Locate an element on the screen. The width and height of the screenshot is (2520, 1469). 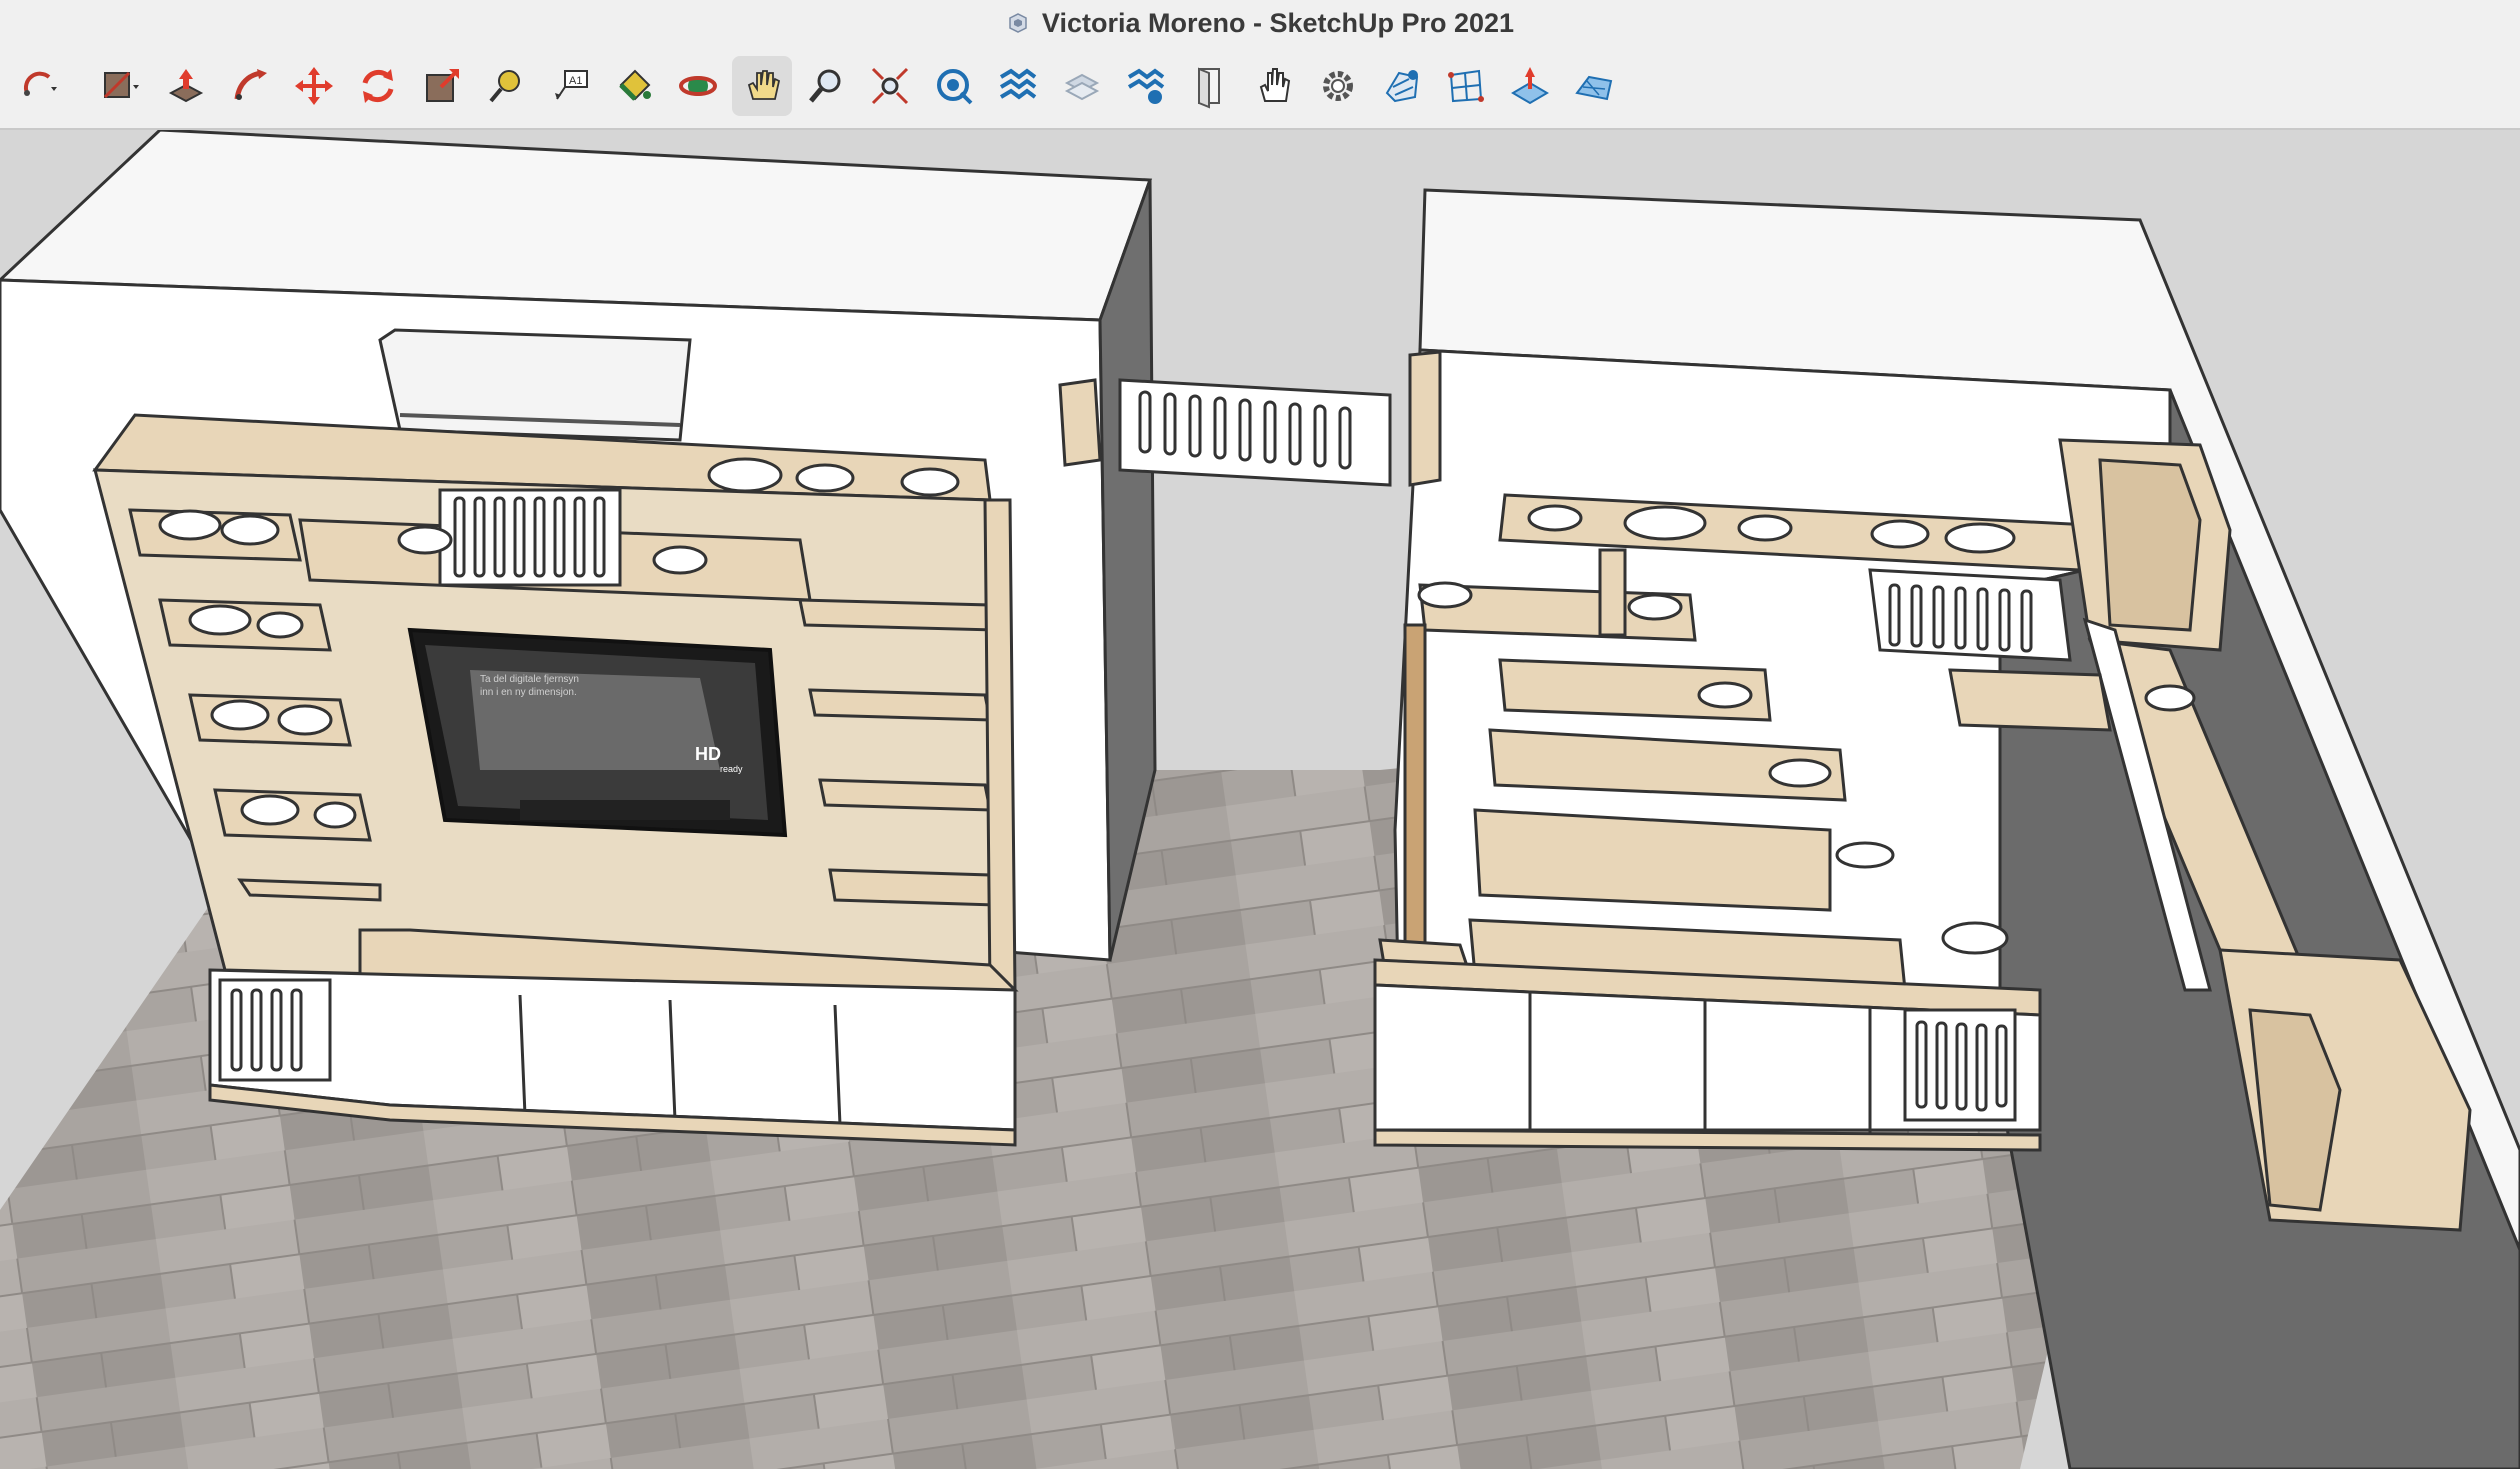
pan-tool-button is located at coordinates (762, 86).